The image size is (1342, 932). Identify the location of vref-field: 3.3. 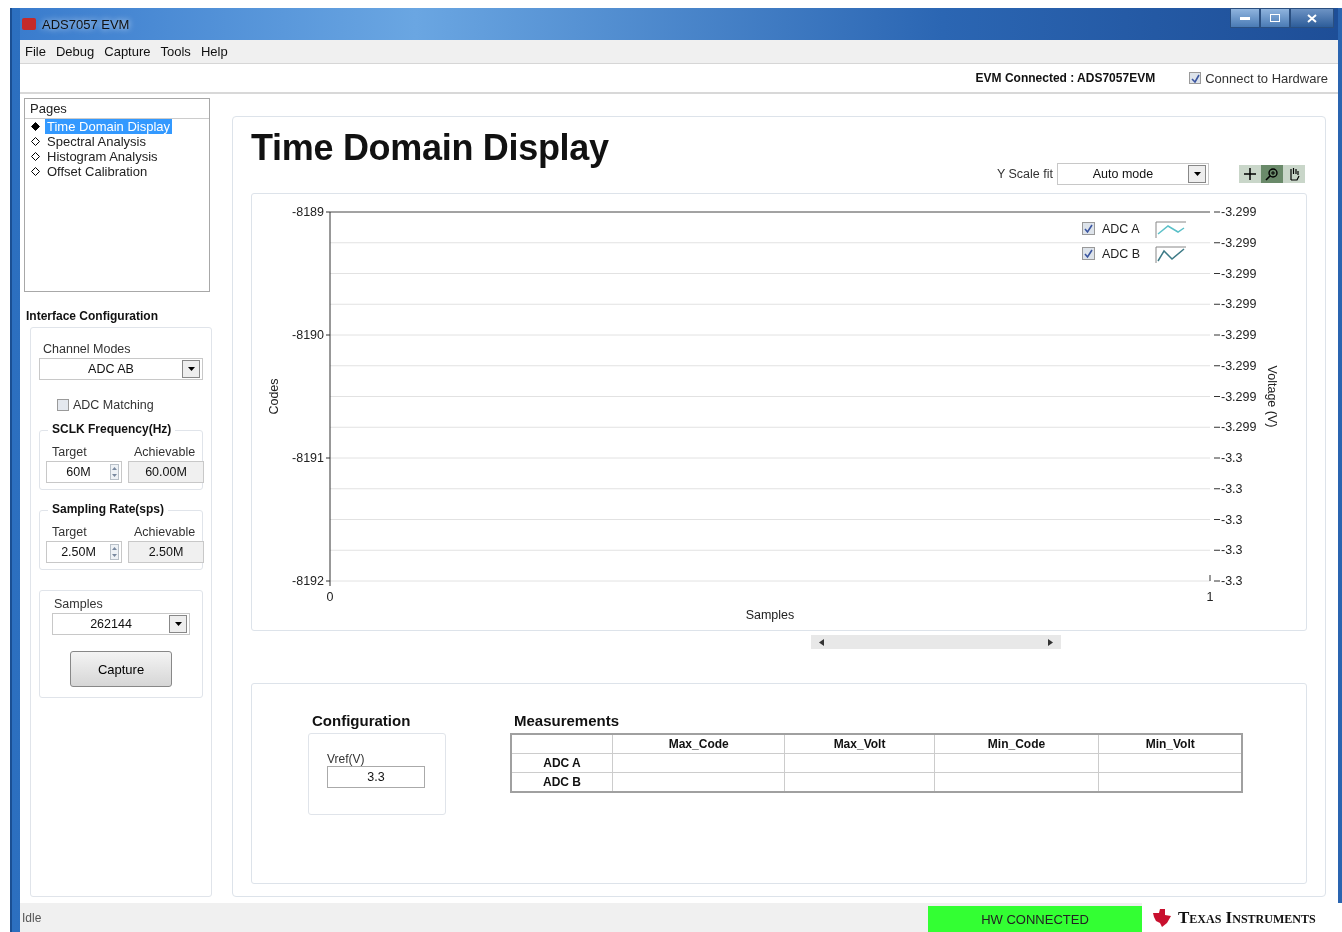
(376, 777).